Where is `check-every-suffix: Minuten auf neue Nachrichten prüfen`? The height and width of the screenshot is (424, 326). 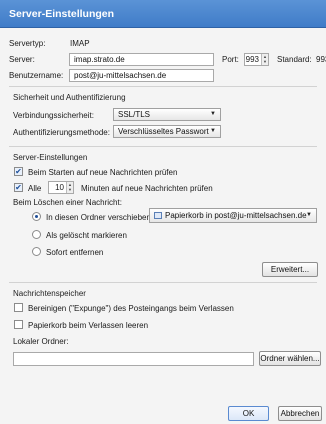 check-every-suffix: Minuten auf neue Nachrichten prüfen is located at coordinates (147, 188).